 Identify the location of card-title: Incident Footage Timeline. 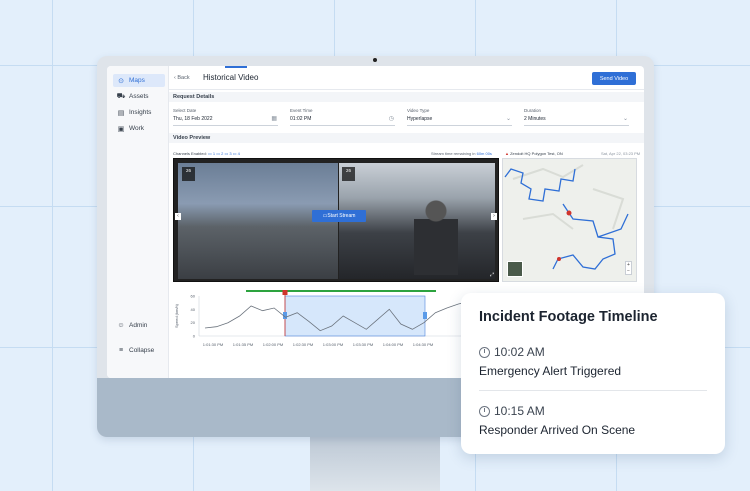
(568, 317).